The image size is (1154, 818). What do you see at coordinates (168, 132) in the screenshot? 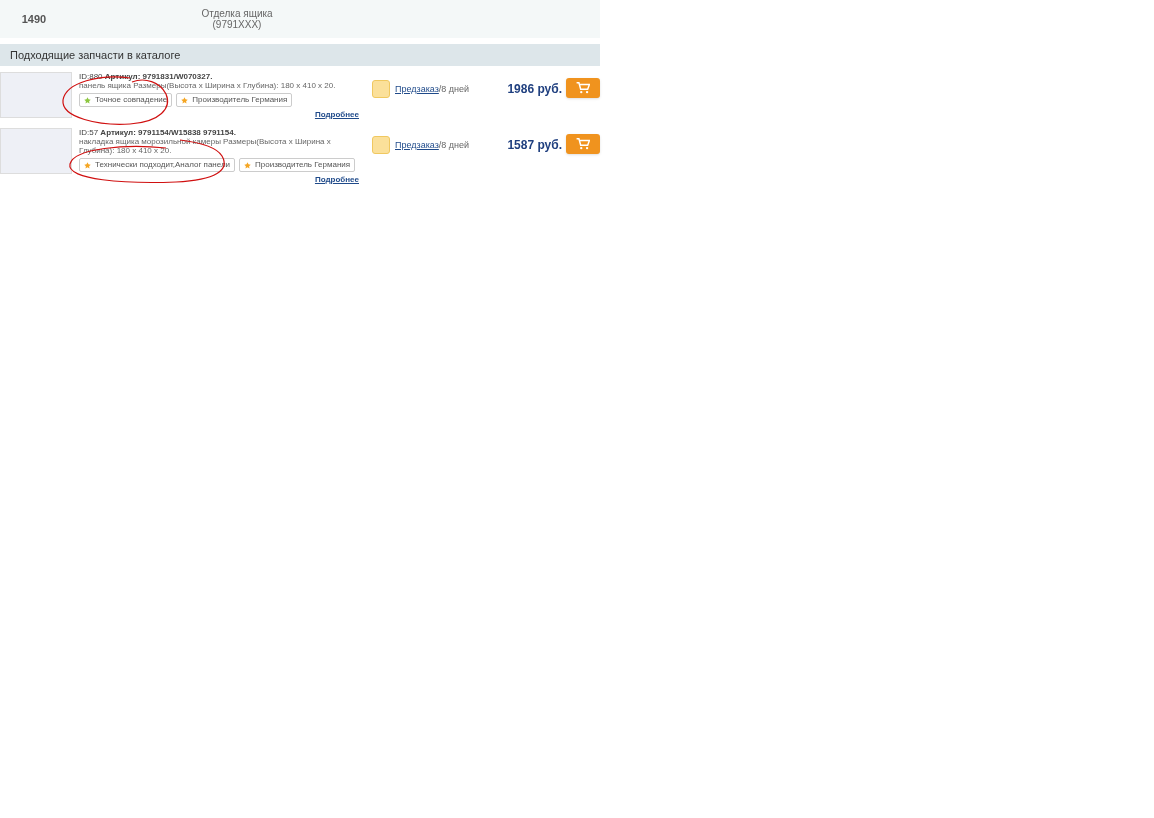
I see `item-article: Артикул: 9791154/W15838 9791154.` at bounding box center [168, 132].